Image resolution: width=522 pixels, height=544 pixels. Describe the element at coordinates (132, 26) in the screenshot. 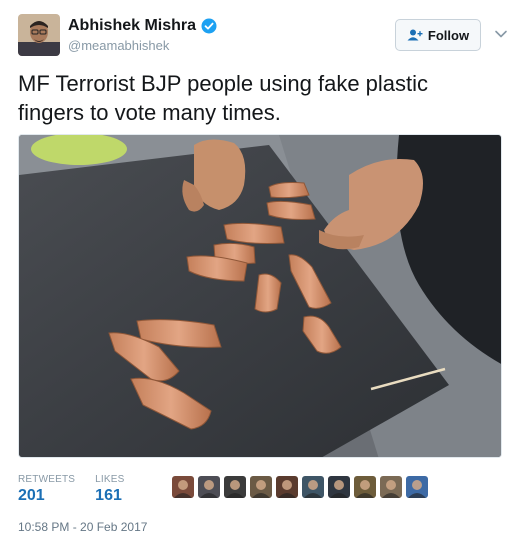

I see `author-display-name: Abhishek Mishra` at that location.